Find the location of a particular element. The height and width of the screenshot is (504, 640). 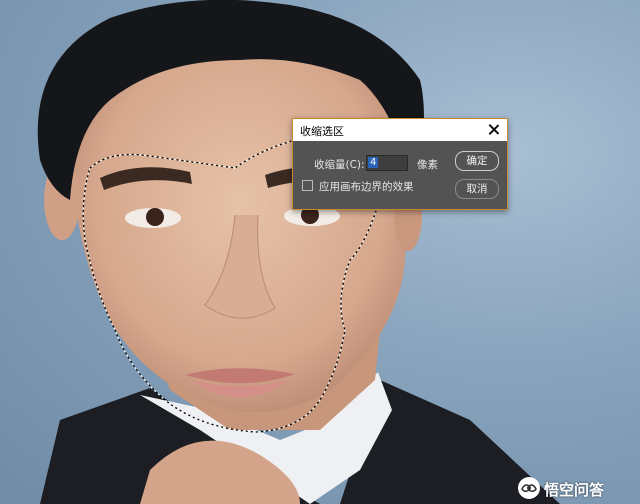

apply-canvas-bounds-label: 应用画布边界的效果 is located at coordinates (366, 186).